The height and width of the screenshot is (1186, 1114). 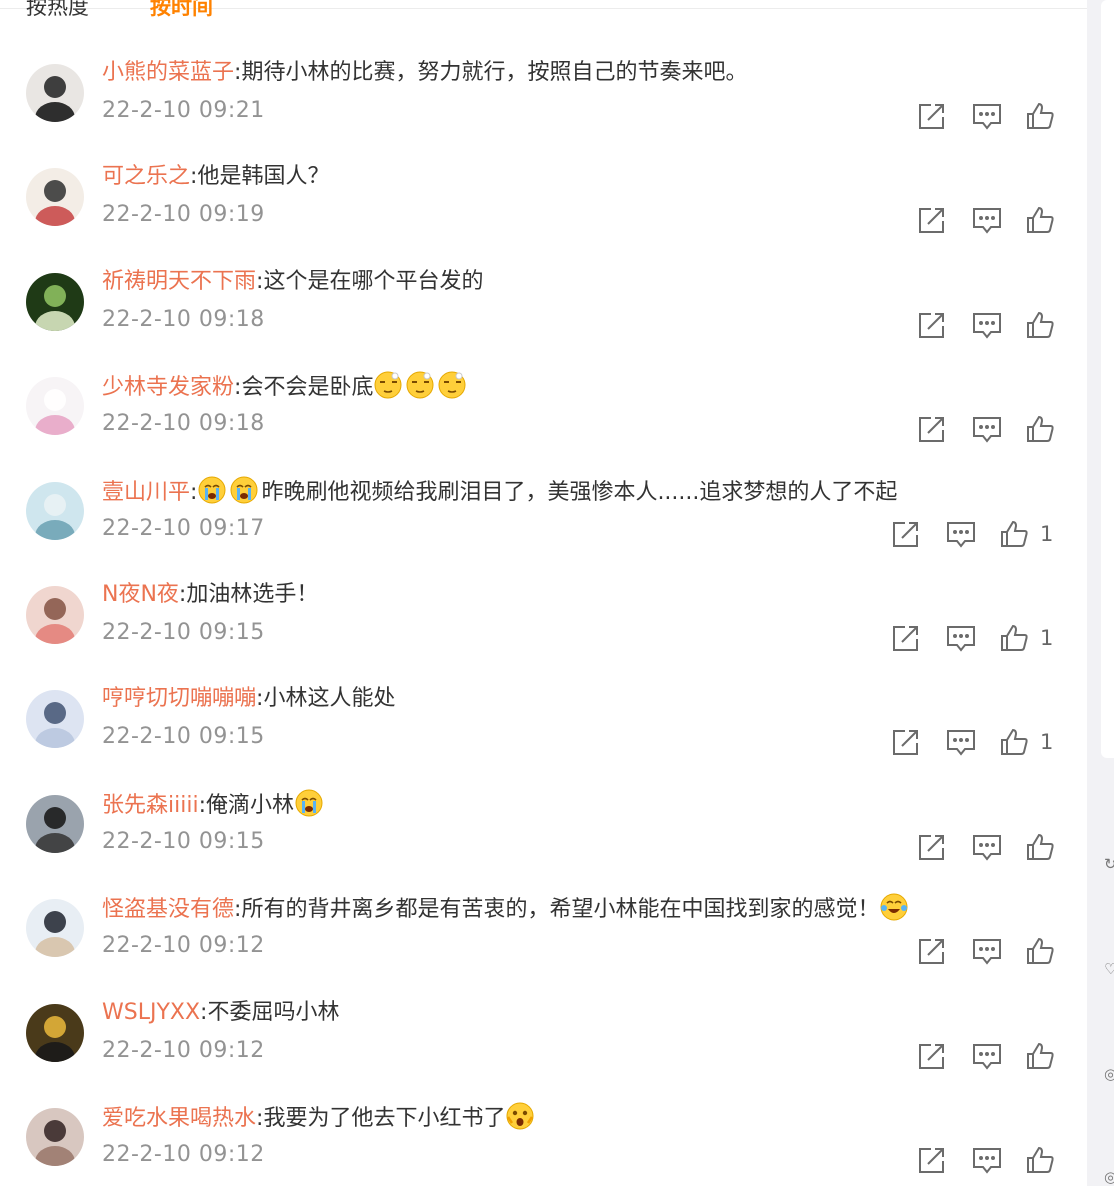 What do you see at coordinates (168, 387) in the screenshot?
I see `username-link: 少林寺发家粉` at bounding box center [168, 387].